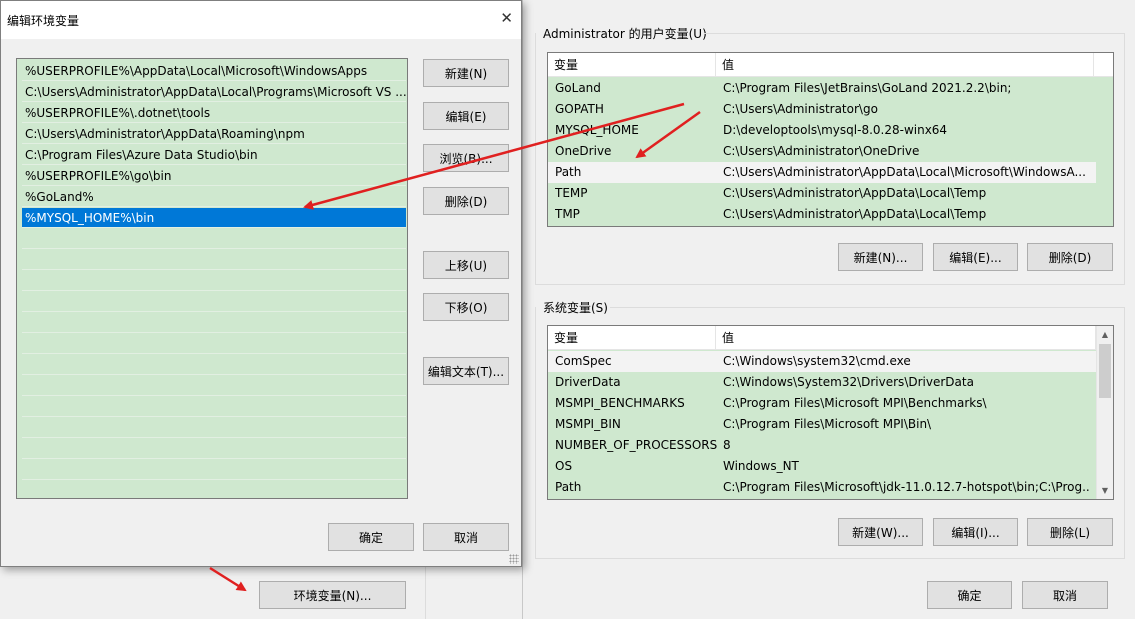  Describe the element at coordinates (668, 134) in the screenshot. I see `arrow-to-path-variable` at that location.